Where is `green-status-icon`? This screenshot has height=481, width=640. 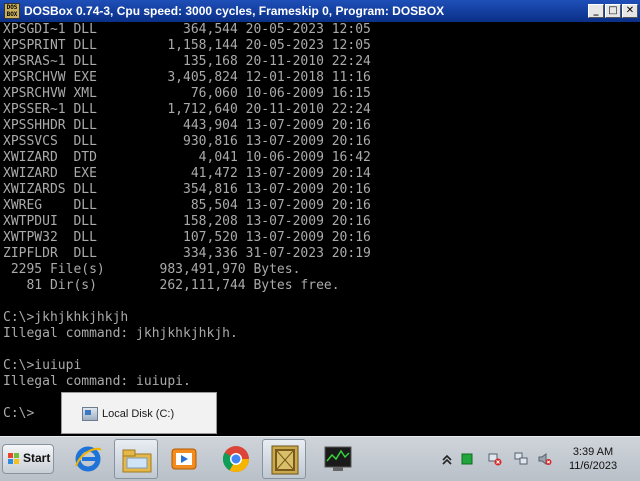
green-status-icon is located at coordinates (467, 459).